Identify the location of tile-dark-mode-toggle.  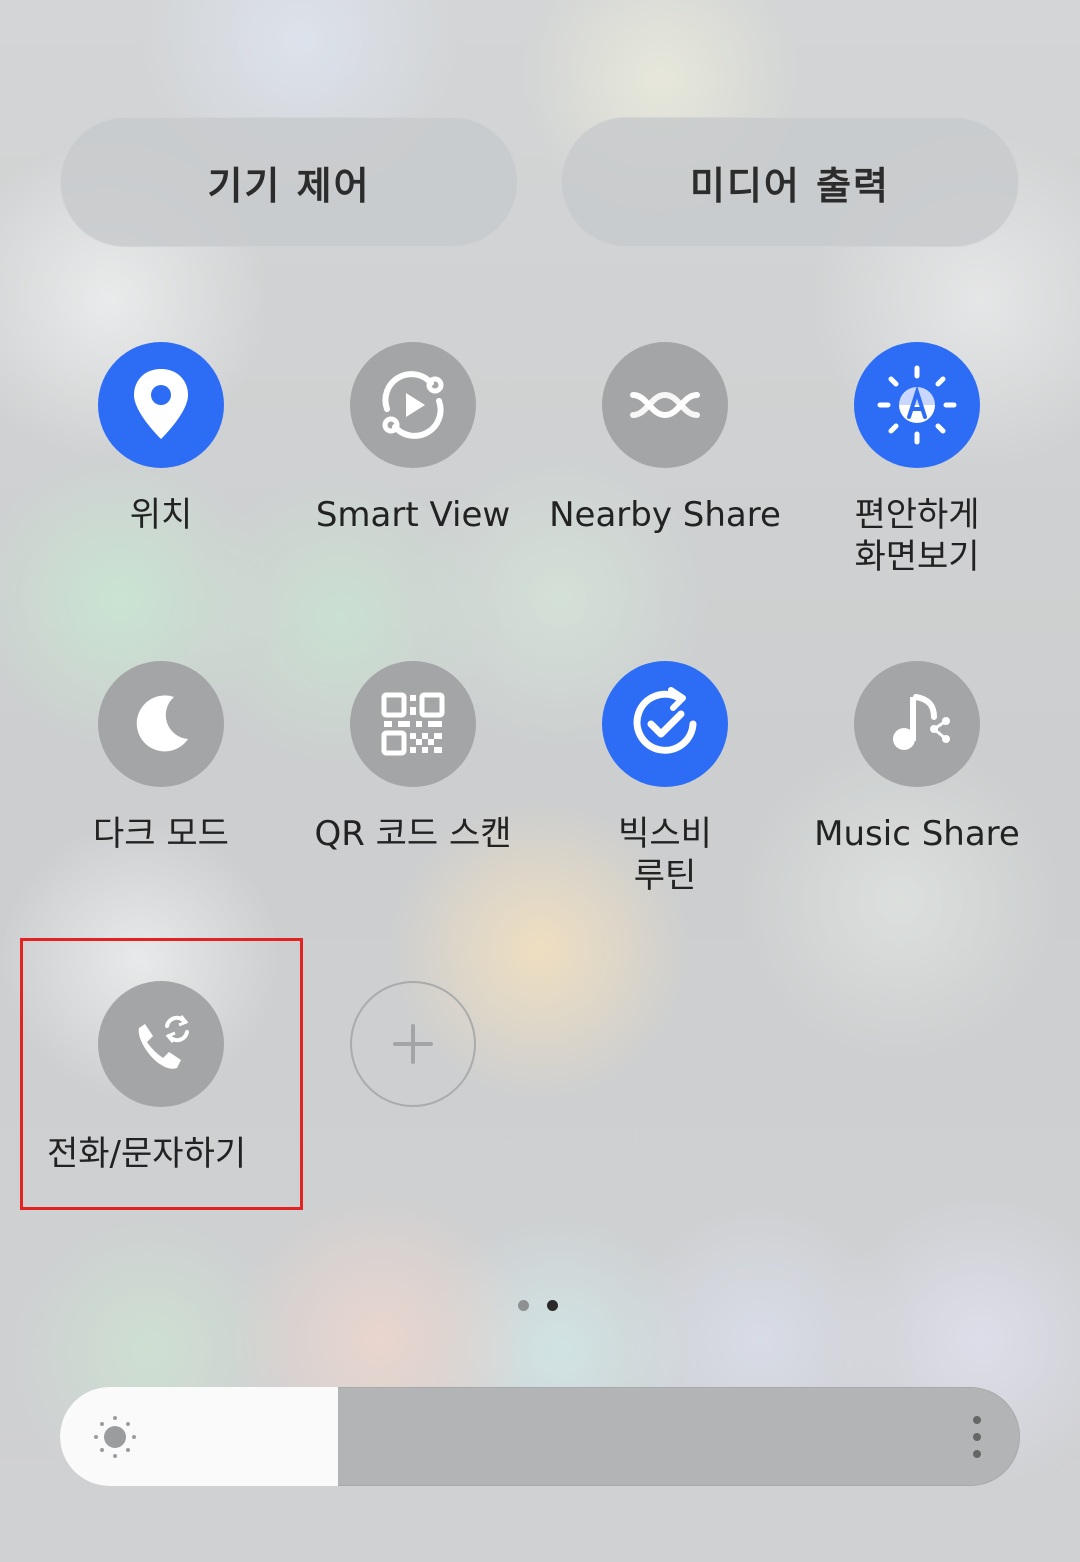
(161, 724).